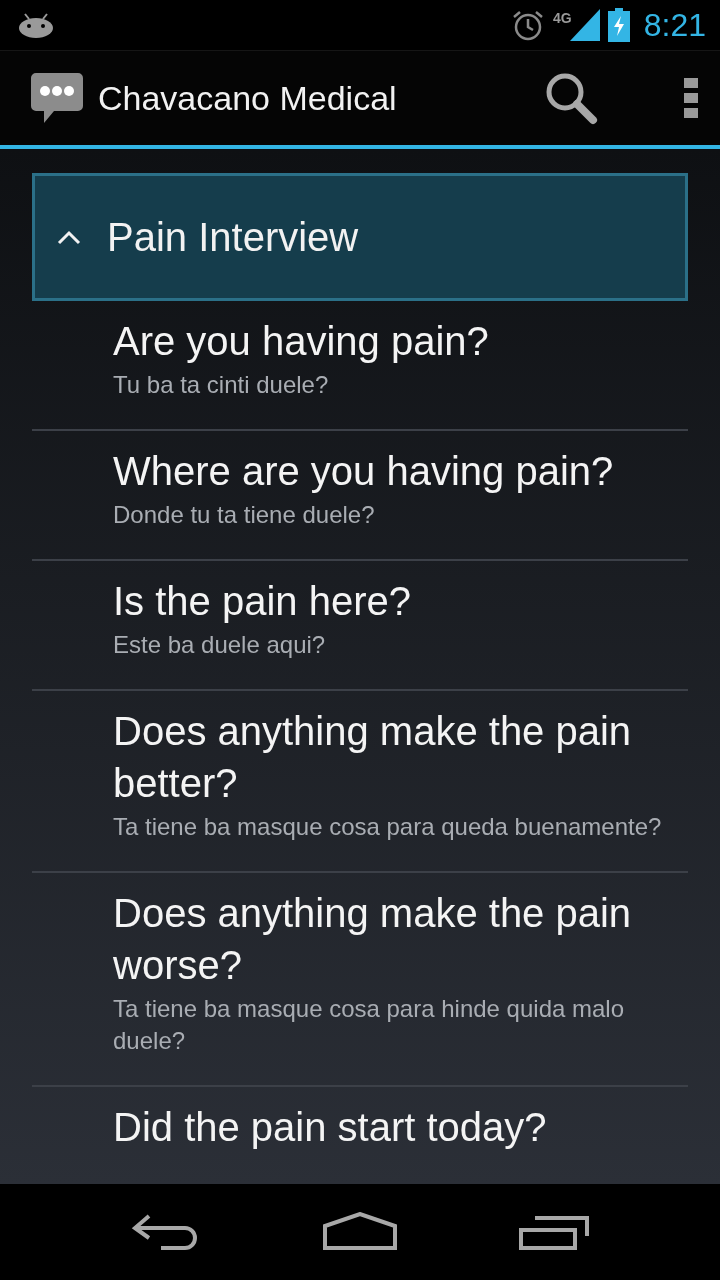 Image resolution: width=720 pixels, height=1280 pixels. What do you see at coordinates (244, 515) in the screenshot?
I see `phrase-translation: Donde tu ta tiene duele?` at bounding box center [244, 515].